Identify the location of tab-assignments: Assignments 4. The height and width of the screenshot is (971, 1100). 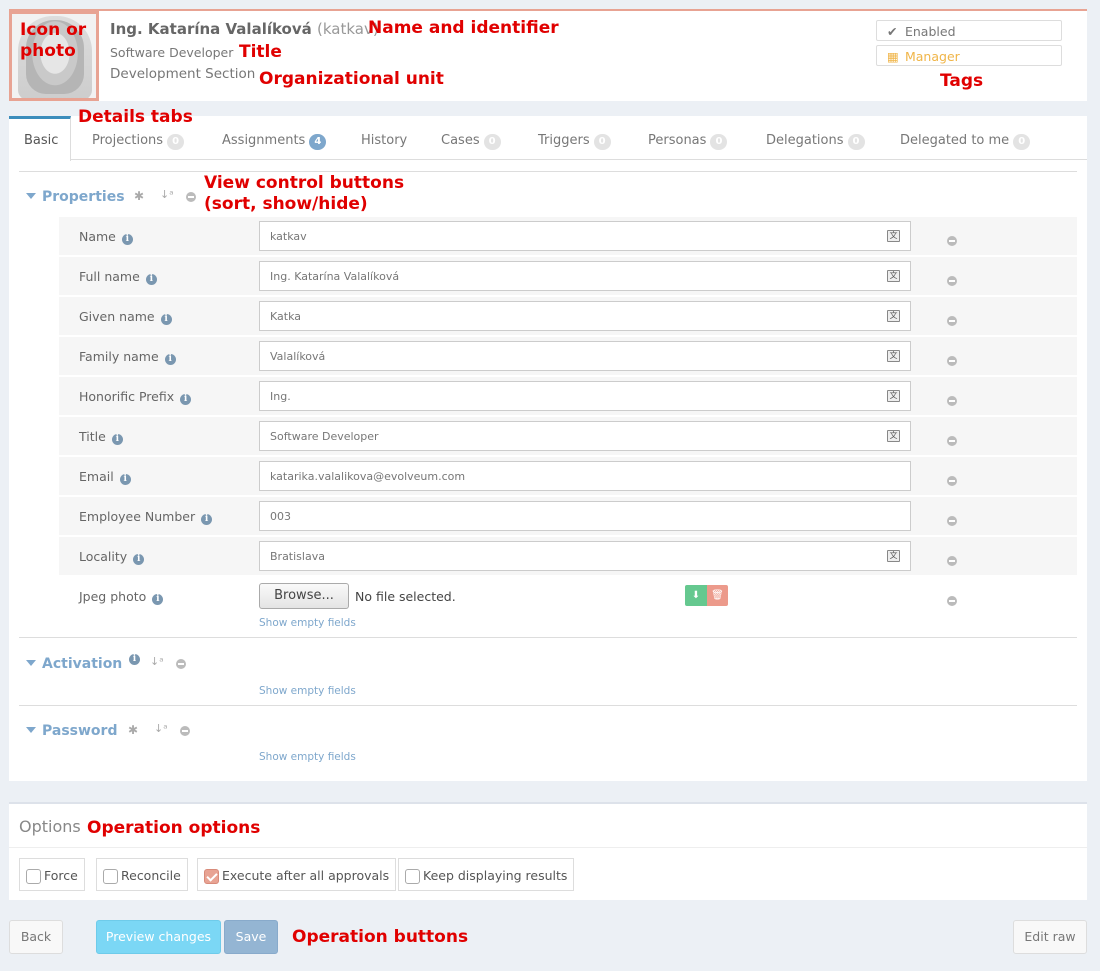
(274, 138).